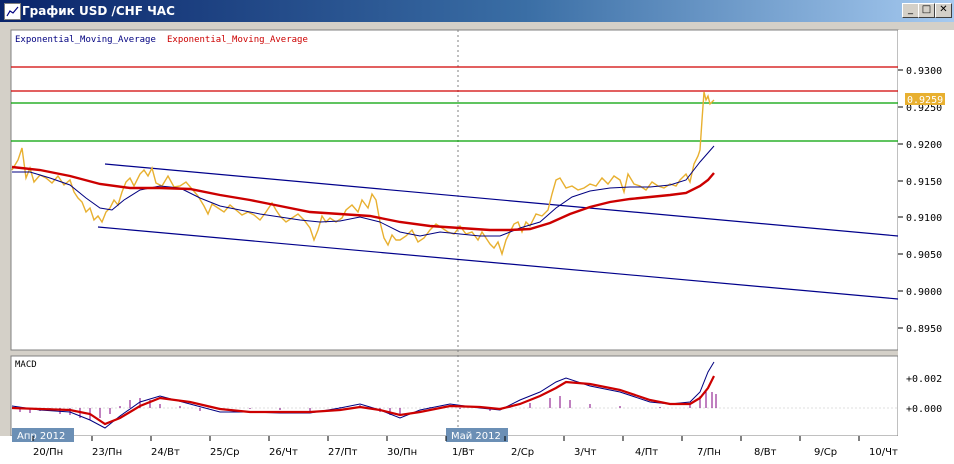 Image resolution: width=954 pixels, height=464 pixels. What do you see at coordinates (924, 218) in the screenshot?
I see `price-tick: 0.9100` at bounding box center [924, 218].